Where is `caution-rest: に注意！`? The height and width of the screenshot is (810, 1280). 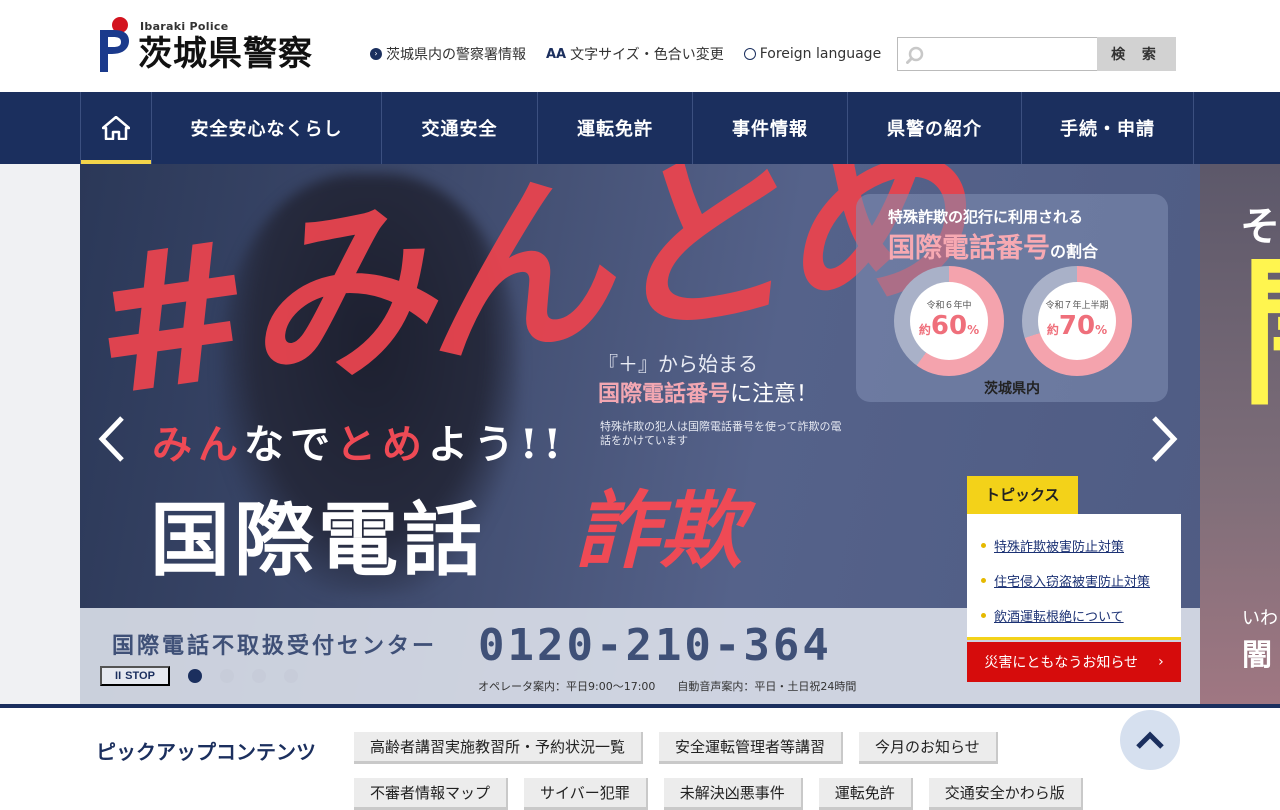 caution-rest: に注意！ is located at coordinates (774, 394).